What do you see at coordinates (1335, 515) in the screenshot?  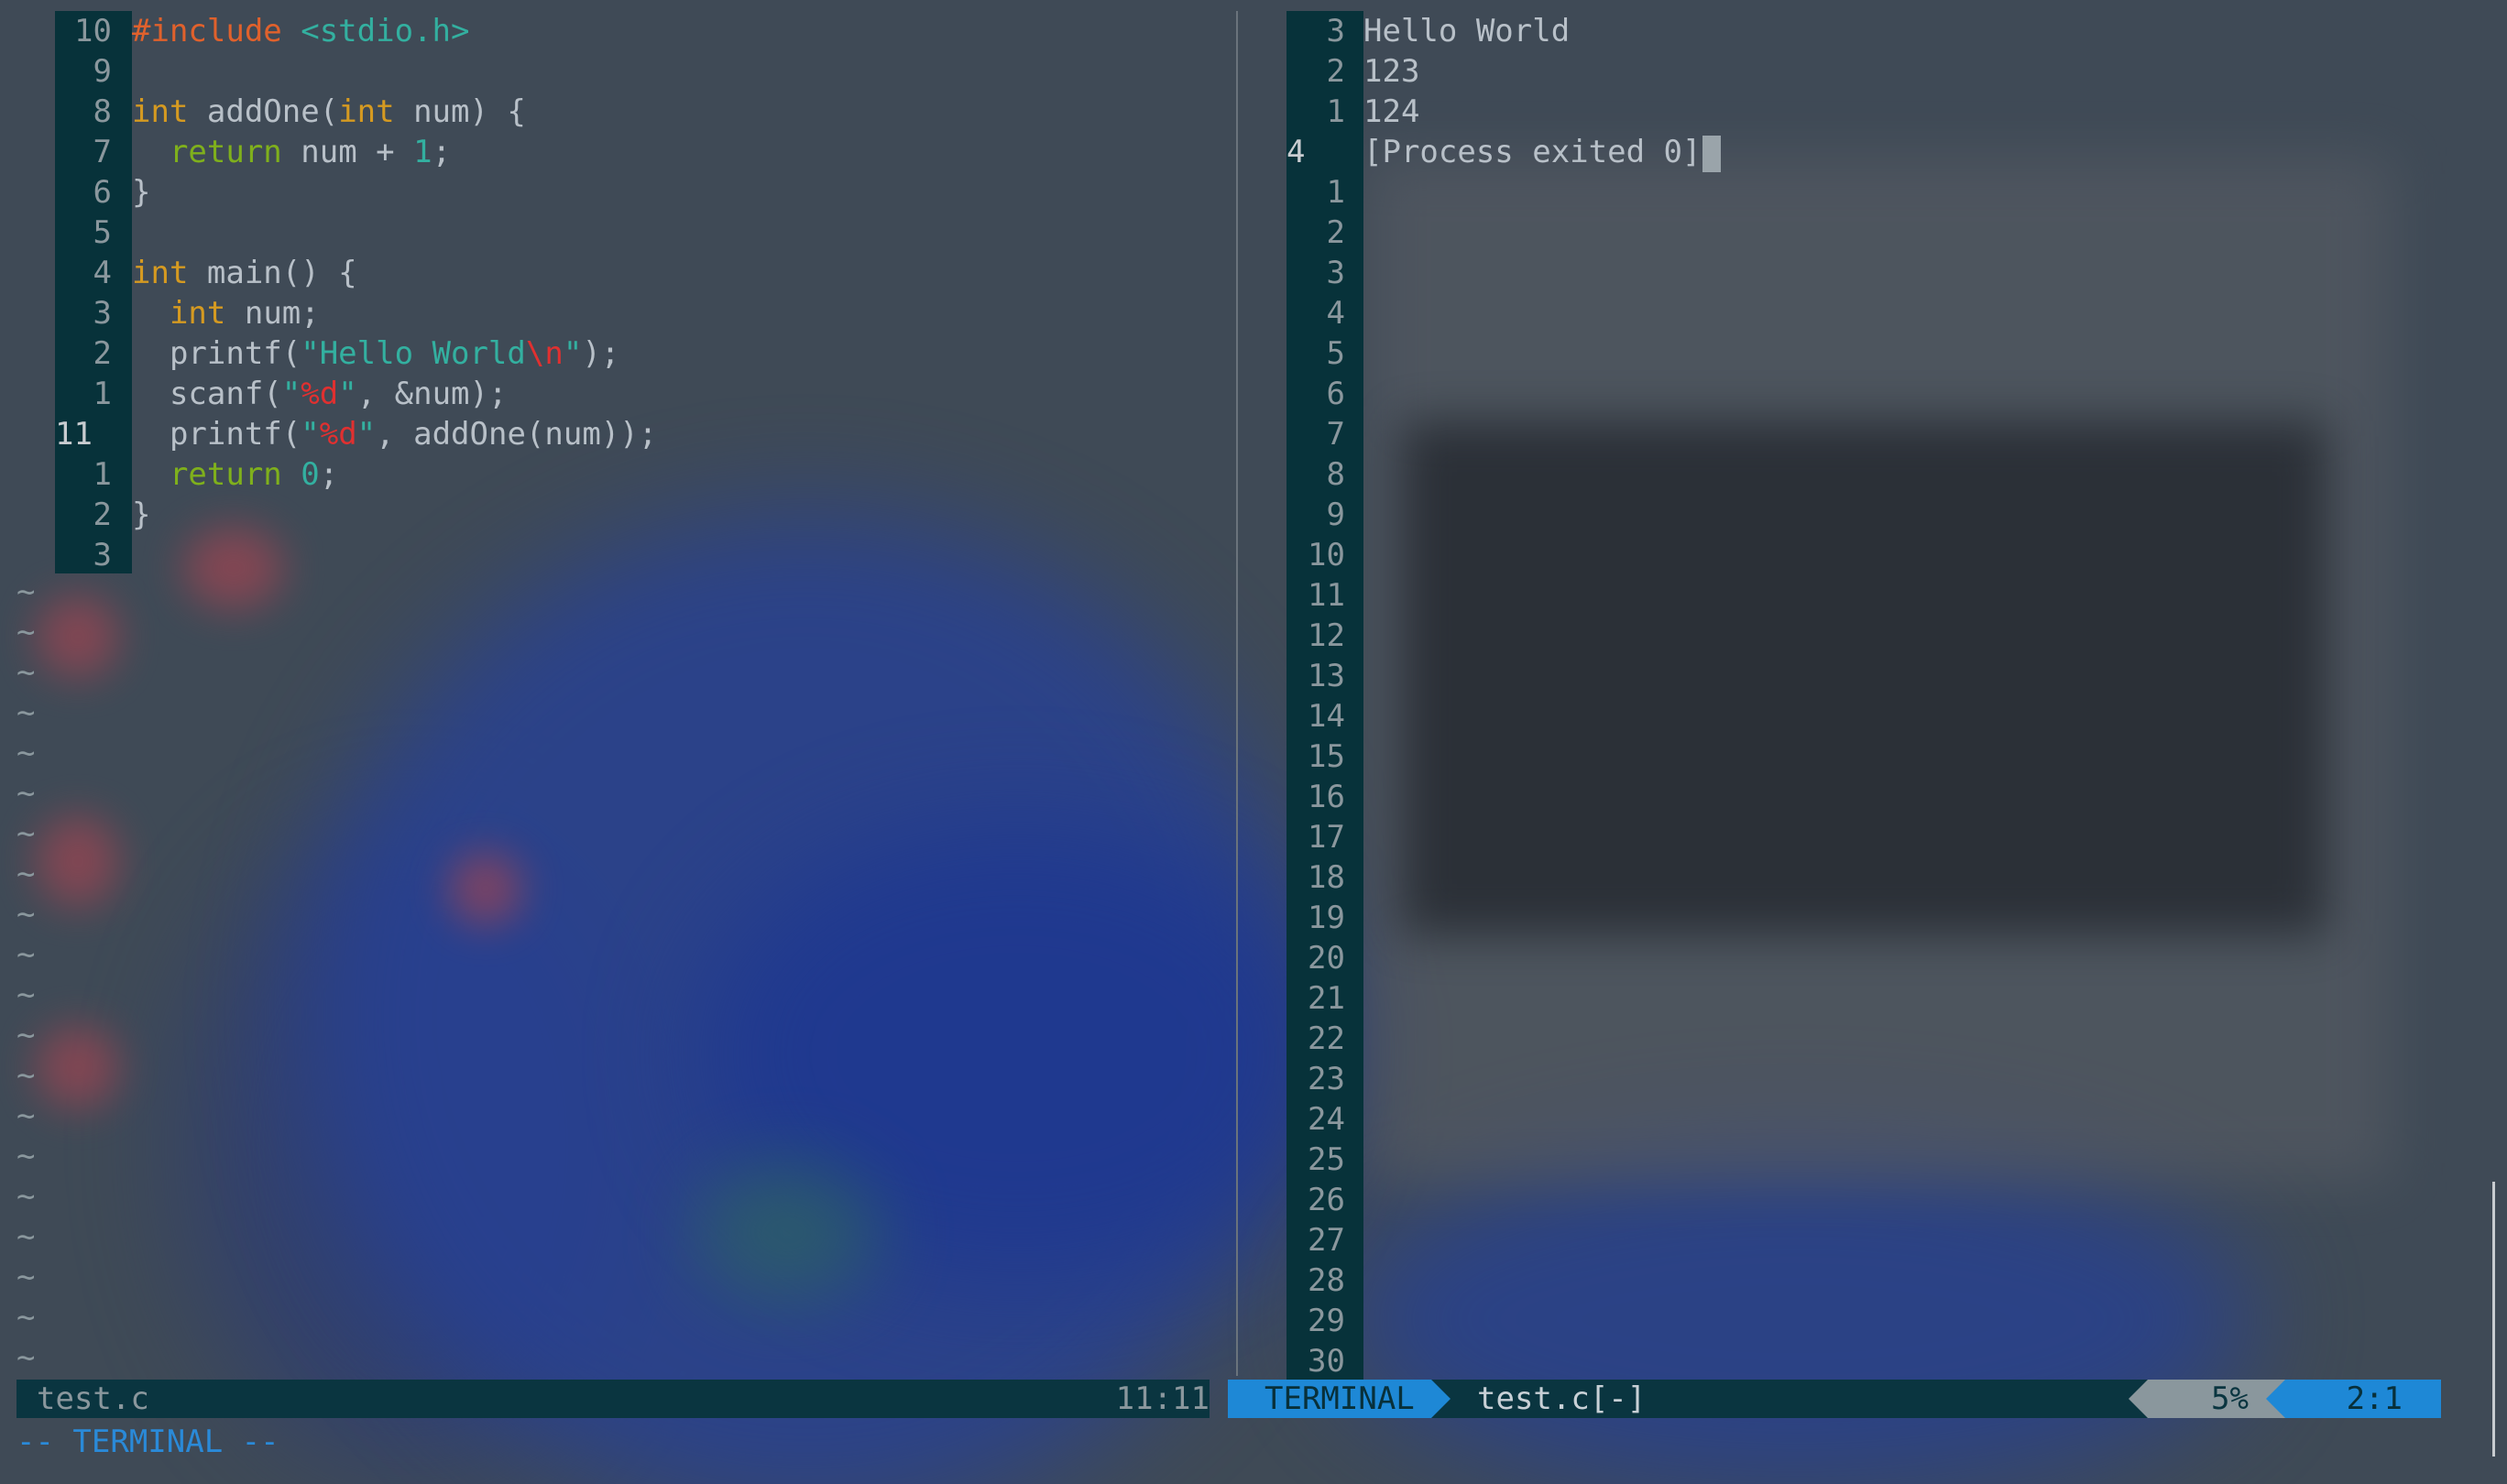 I see `line-number: 9` at bounding box center [1335, 515].